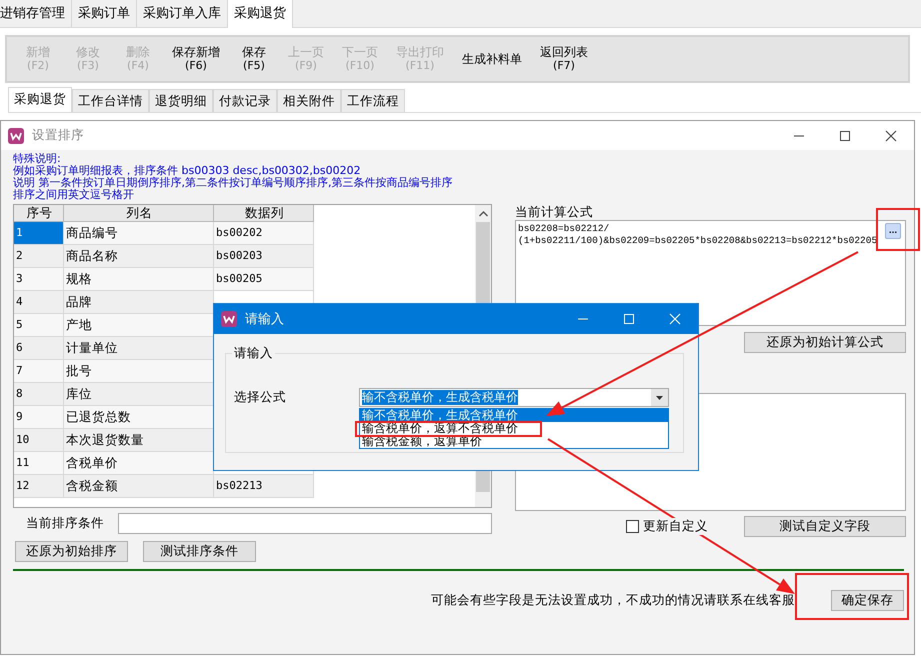  I want to click on field-label: 当前计算公式, so click(554, 212).